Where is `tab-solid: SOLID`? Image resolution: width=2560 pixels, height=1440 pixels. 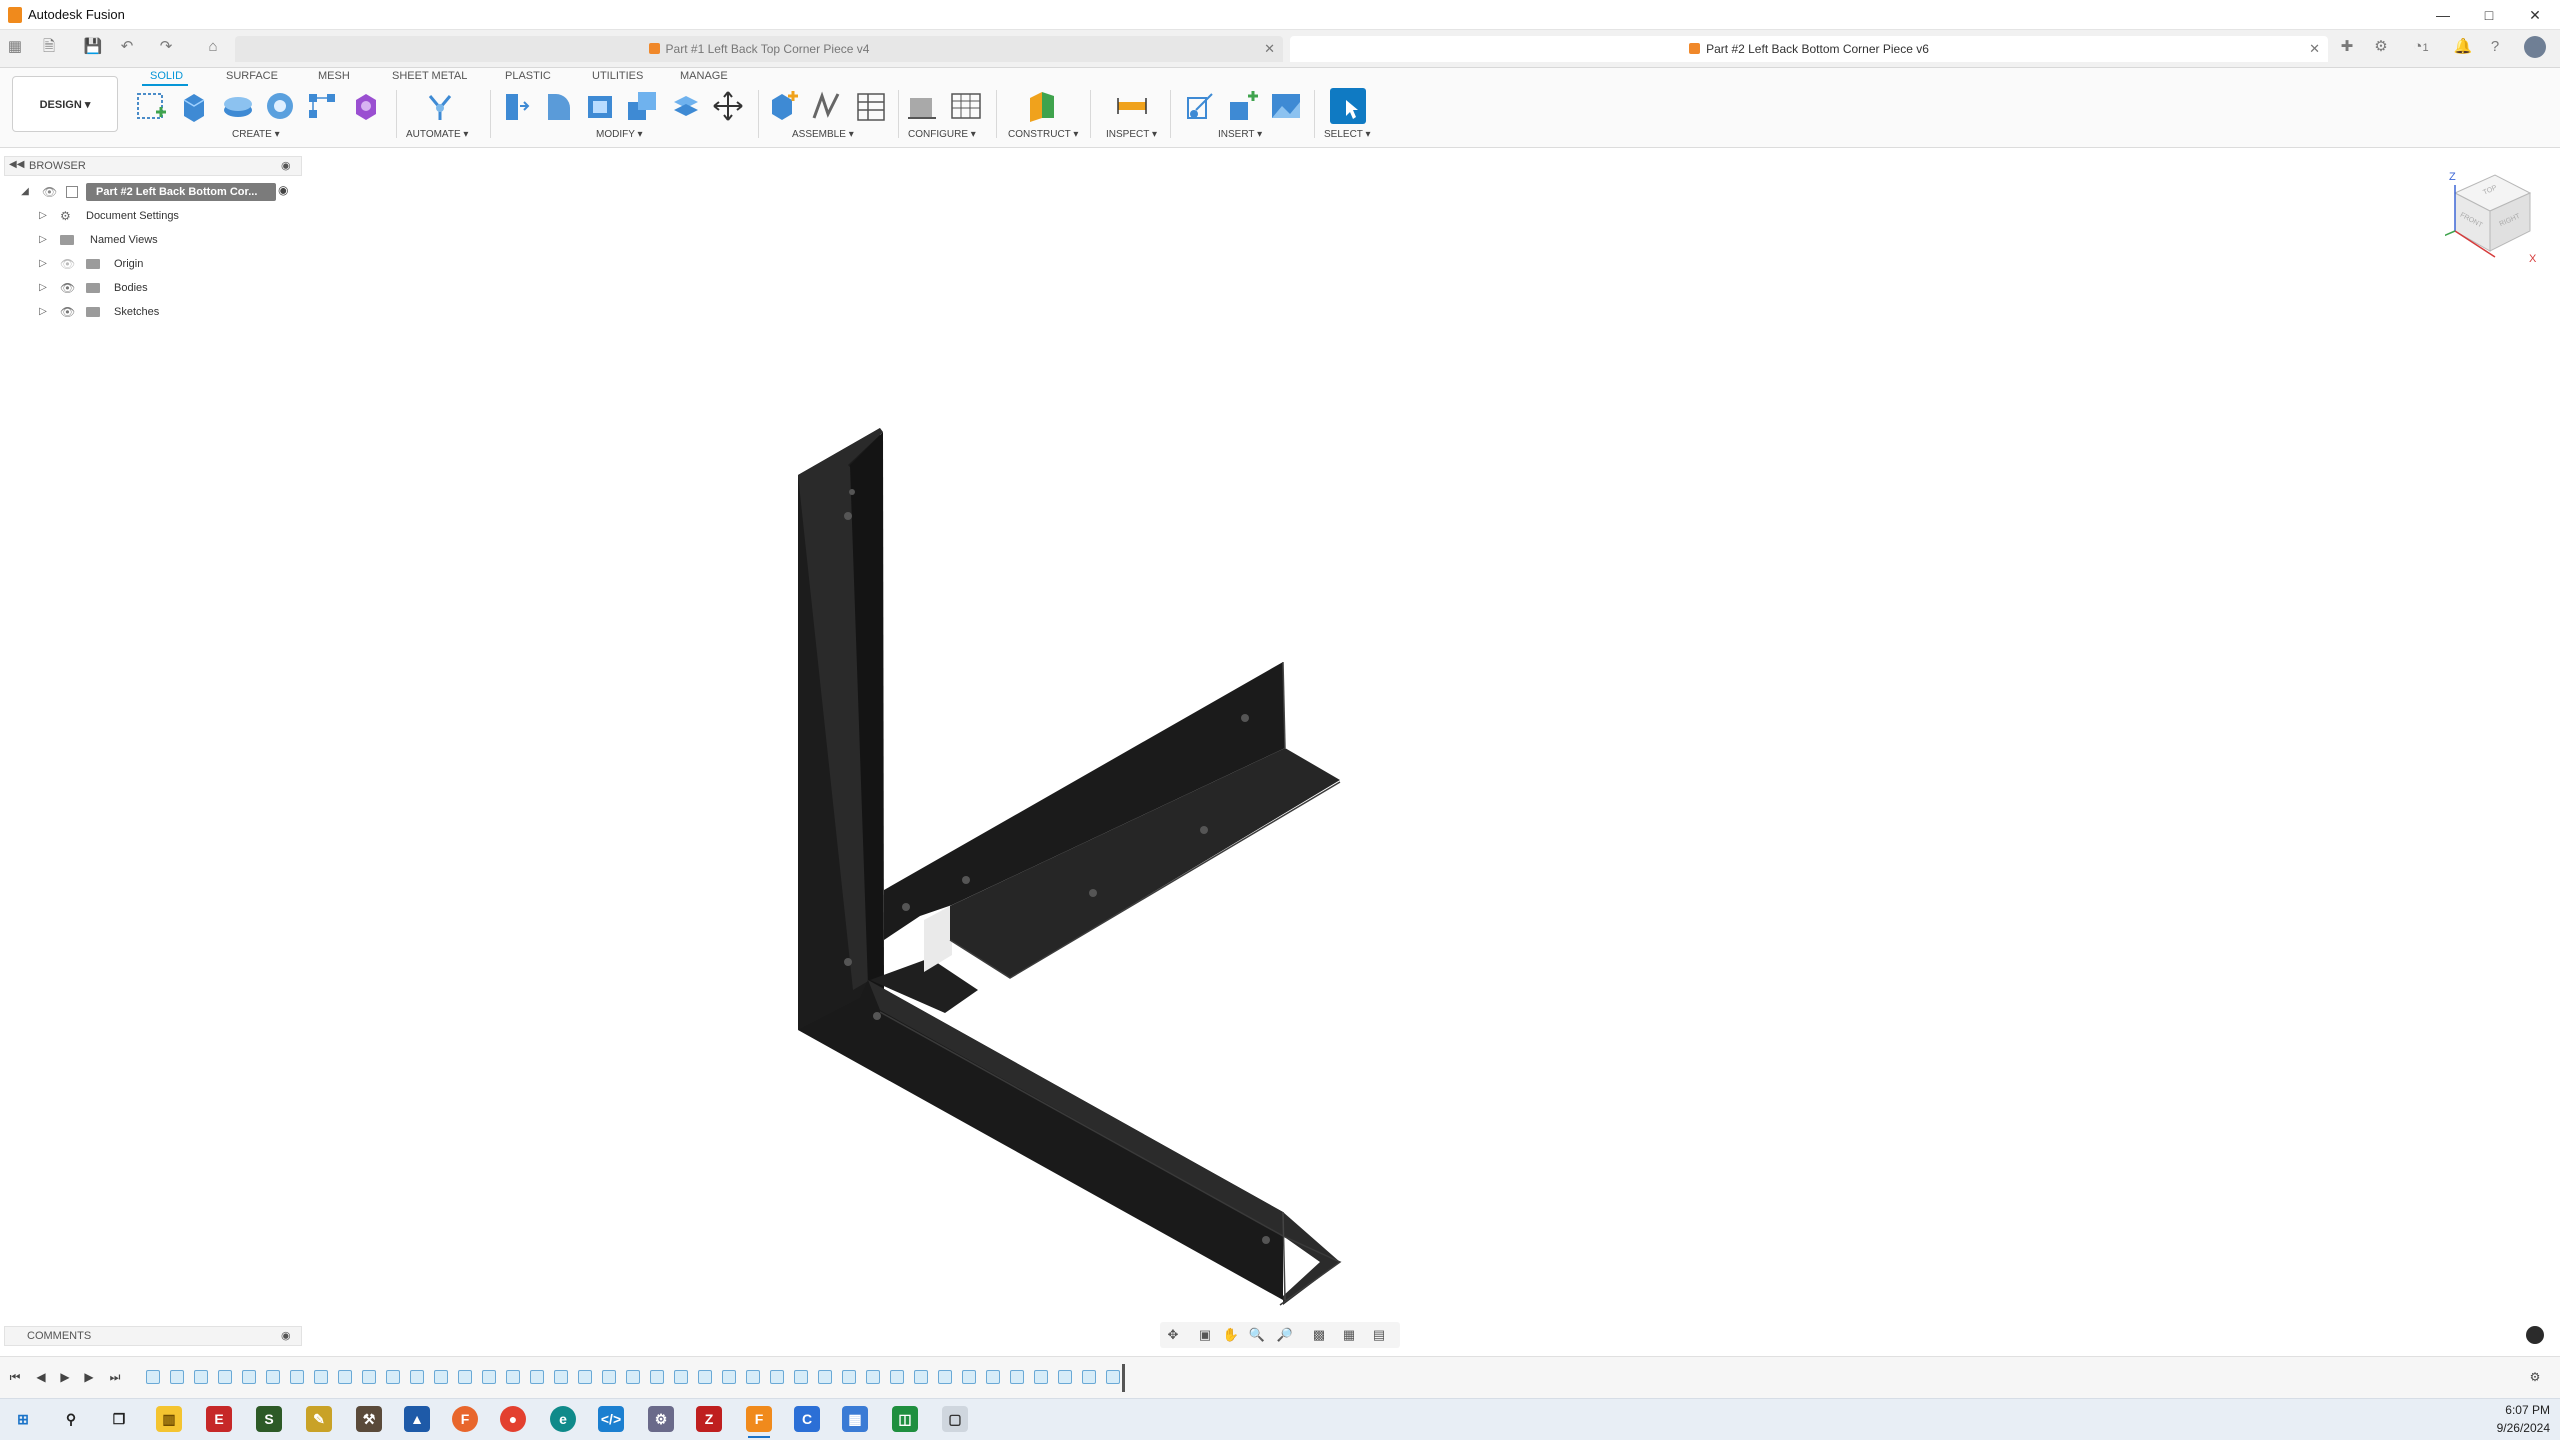 tab-solid: SOLID is located at coordinates (166, 76).